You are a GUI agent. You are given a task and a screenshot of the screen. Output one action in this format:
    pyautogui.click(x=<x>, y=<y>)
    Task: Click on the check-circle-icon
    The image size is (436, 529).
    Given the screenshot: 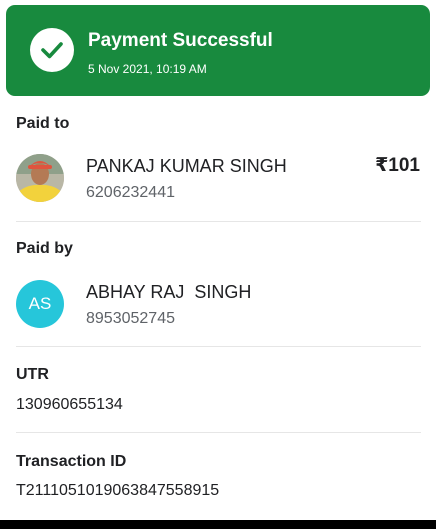 What is the action you would take?
    pyautogui.click(x=52, y=50)
    